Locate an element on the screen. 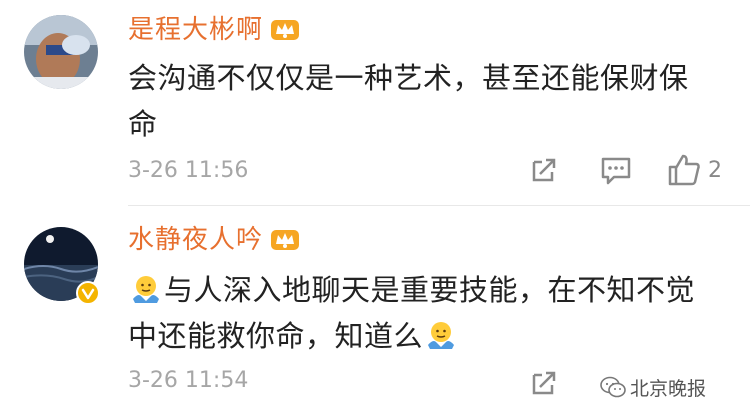 Image resolution: width=750 pixels, height=420 pixels. username-text: 是程大彬啊 is located at coordinates (195, 30).